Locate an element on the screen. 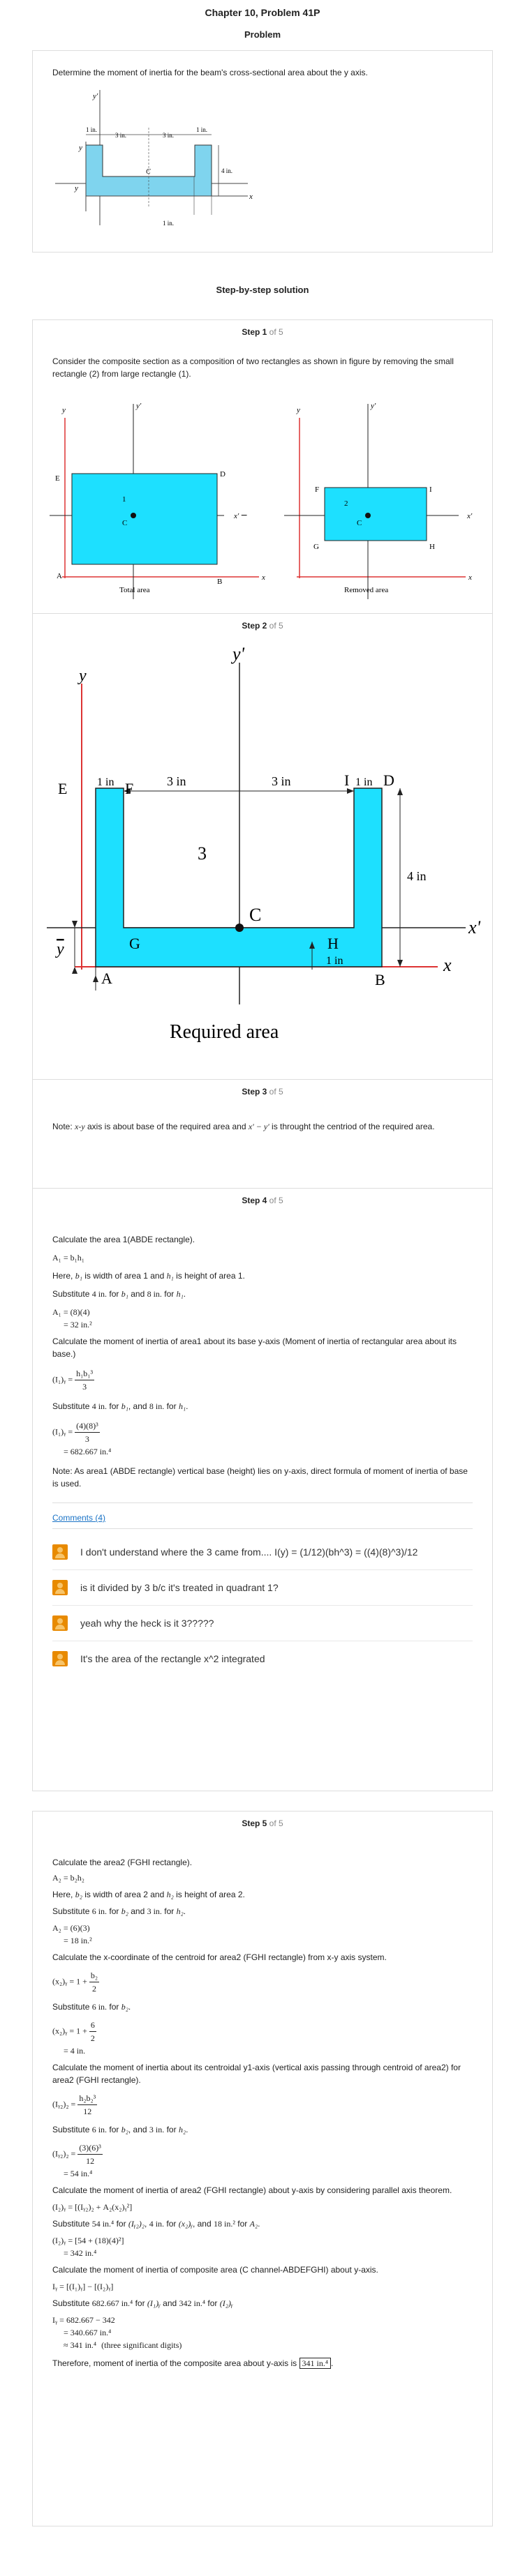 The width and height of the screenshot is (525, 2576). step1-right-xp: x' is located at coordinates (469, 516).